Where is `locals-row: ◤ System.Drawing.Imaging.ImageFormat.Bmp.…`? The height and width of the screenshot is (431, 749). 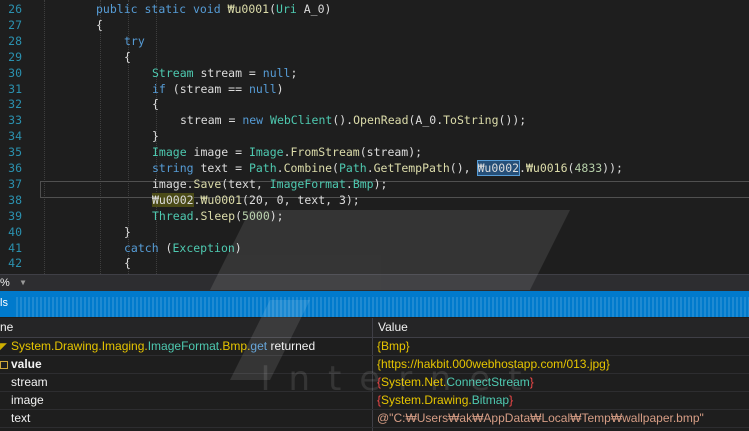 locals-row: ◤ System.Drawing.Imaging.ImageFormat.Bmp.… is located at coordinates (374, 346).